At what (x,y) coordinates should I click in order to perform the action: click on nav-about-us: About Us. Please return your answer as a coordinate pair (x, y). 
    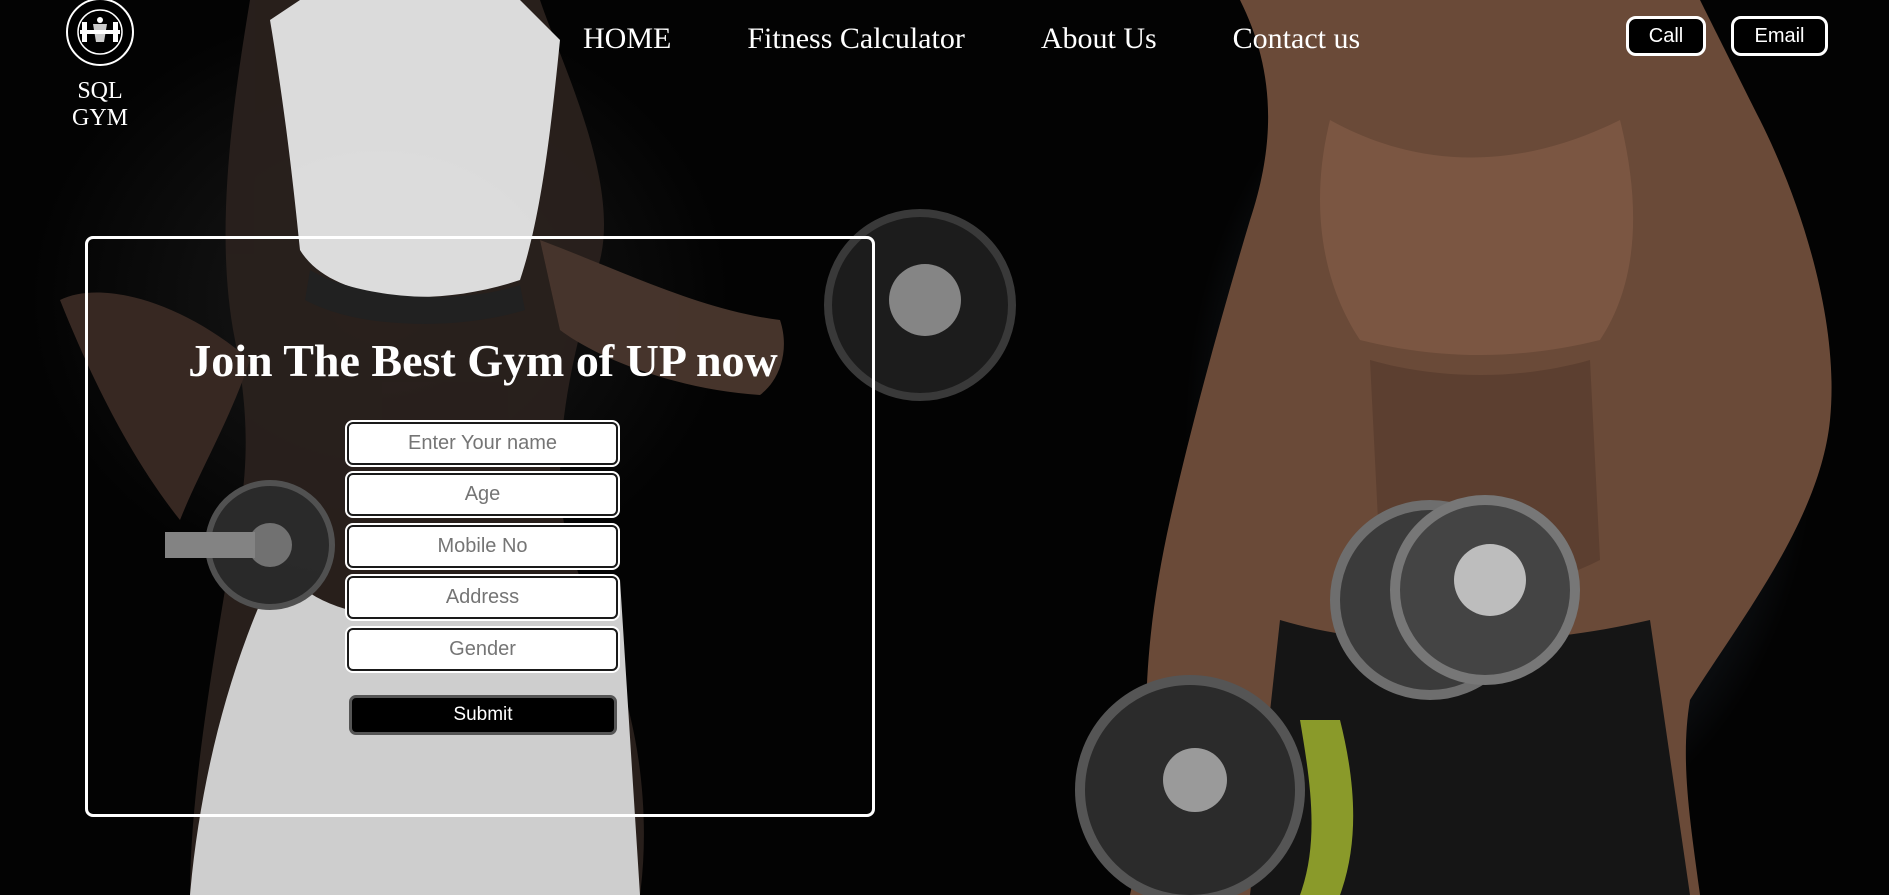
    Looking at the image, I should click on (1099, 39).